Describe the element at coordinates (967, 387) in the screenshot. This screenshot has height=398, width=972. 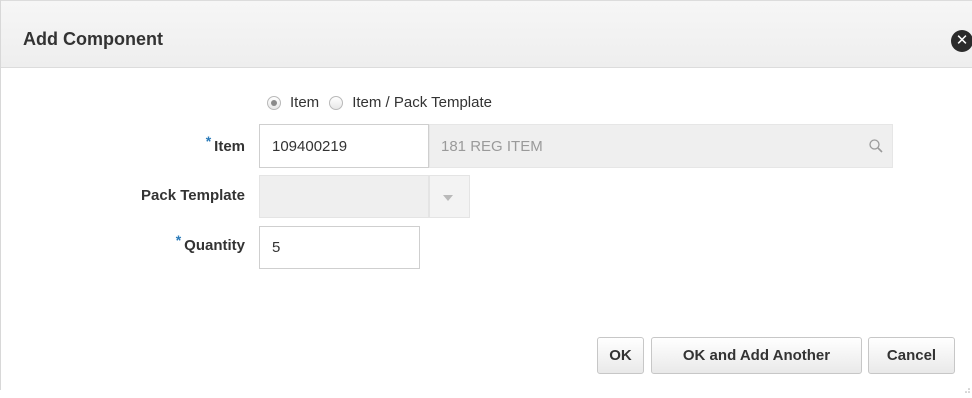
I see `resize-handle` at that location.